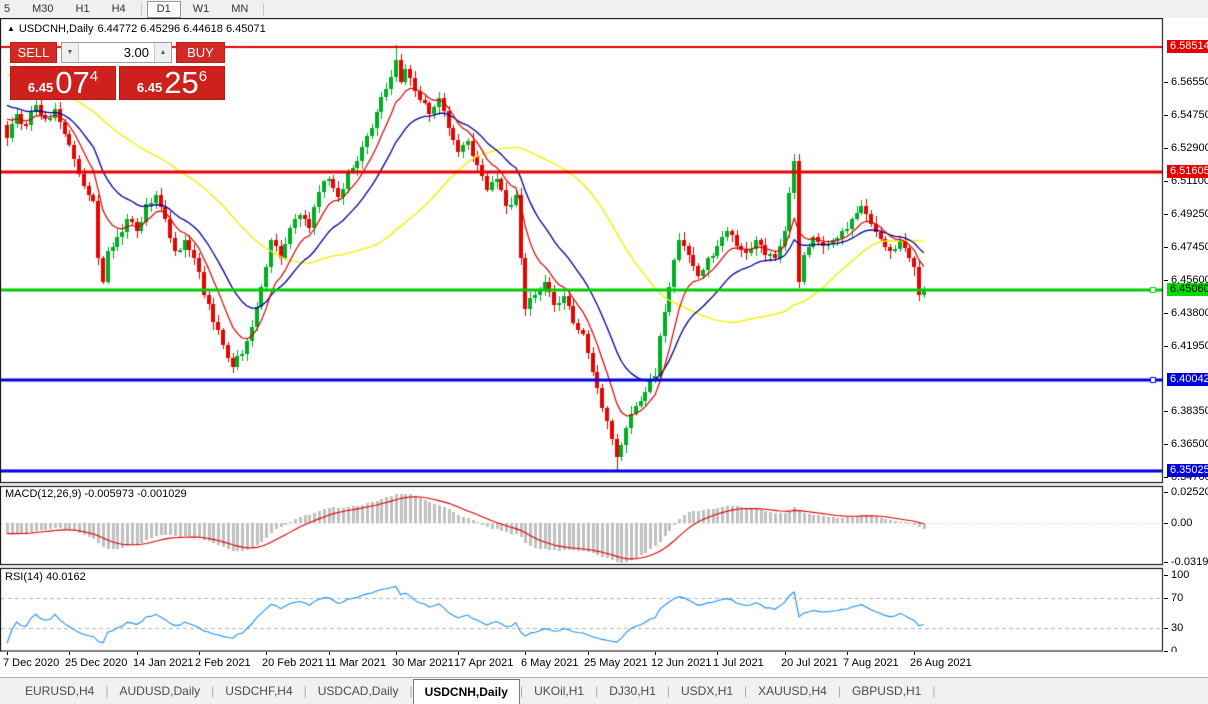  I want to click on date-label: 7 Aug 2021, so click(871, 663).